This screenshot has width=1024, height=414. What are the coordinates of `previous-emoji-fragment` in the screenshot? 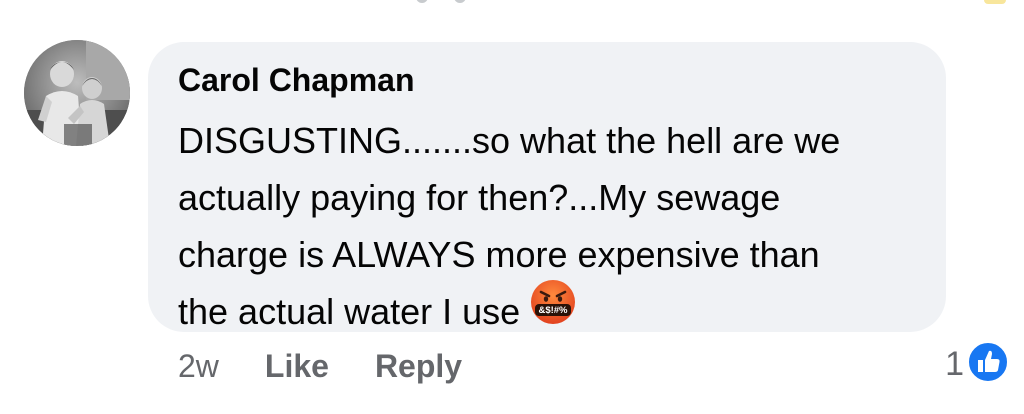 It's located at (995, 2).